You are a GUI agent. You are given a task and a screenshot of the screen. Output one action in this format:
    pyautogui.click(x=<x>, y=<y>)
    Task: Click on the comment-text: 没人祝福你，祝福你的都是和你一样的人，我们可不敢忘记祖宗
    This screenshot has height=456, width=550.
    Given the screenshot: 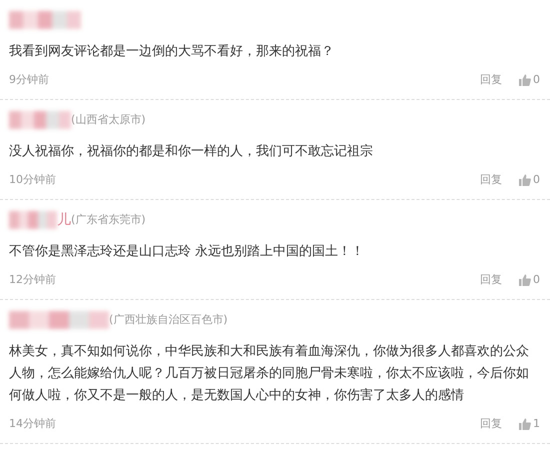 What is the action you would take?
    pyautogui.click(x=191, y=152)
    